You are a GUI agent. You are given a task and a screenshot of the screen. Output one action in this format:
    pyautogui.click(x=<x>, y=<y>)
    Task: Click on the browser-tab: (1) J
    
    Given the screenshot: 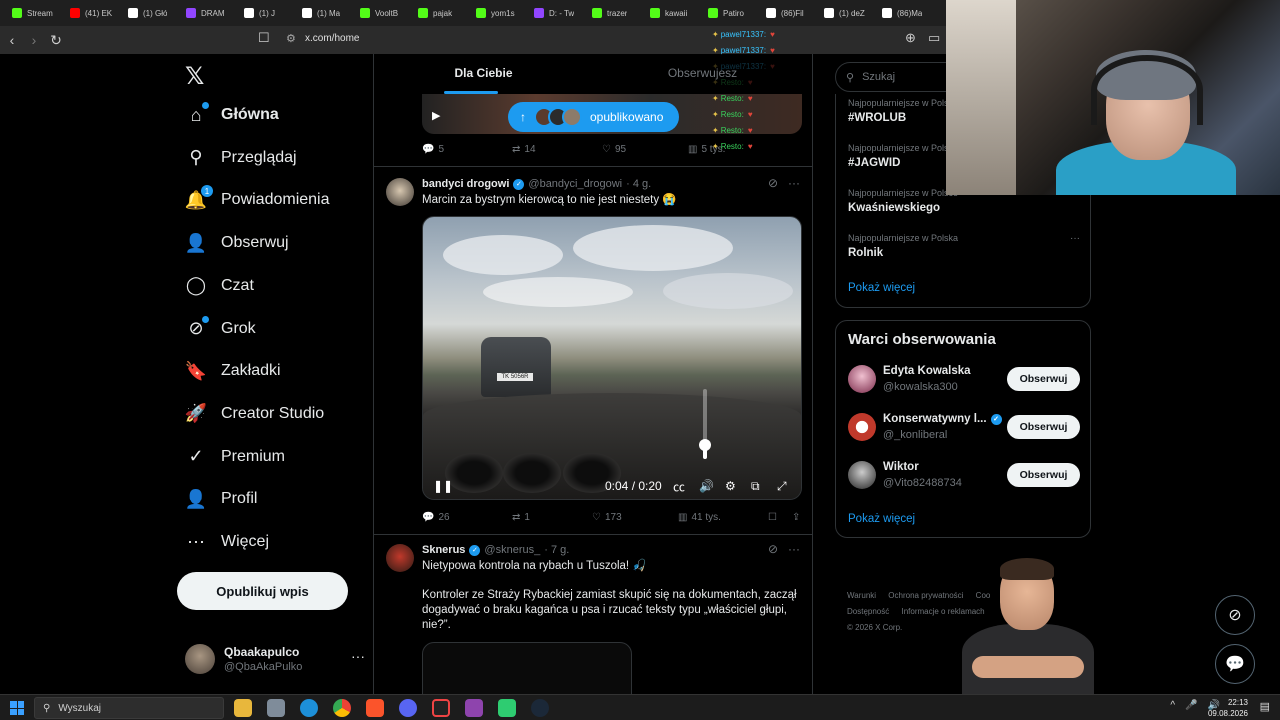 What is the action you would take?
    pyautogui.click(x=266, y=13)
    